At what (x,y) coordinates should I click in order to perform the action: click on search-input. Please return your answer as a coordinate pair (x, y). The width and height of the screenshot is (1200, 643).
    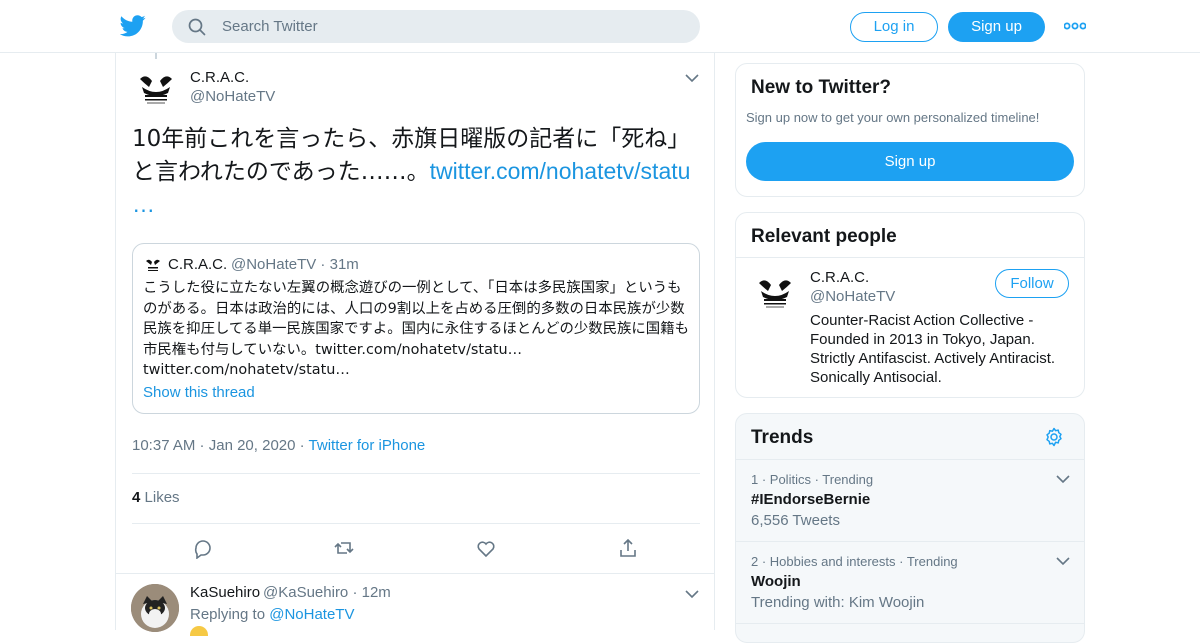
    Looking at the image, I should click on (452, 26).